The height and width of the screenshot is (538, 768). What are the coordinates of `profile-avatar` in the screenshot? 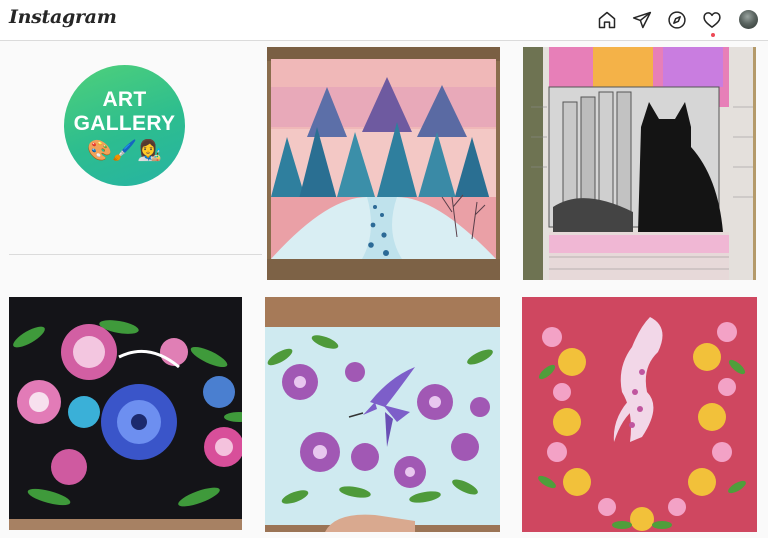 It's located at (748, 19).